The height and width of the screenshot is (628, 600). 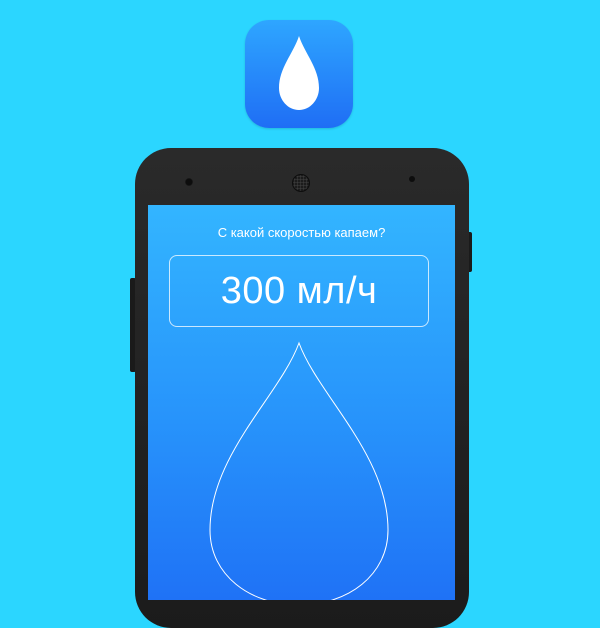 What do you see at coordinates (412, 179) in the screenshot?
I see `proximity-sensor` at bounding box center [412, 179].